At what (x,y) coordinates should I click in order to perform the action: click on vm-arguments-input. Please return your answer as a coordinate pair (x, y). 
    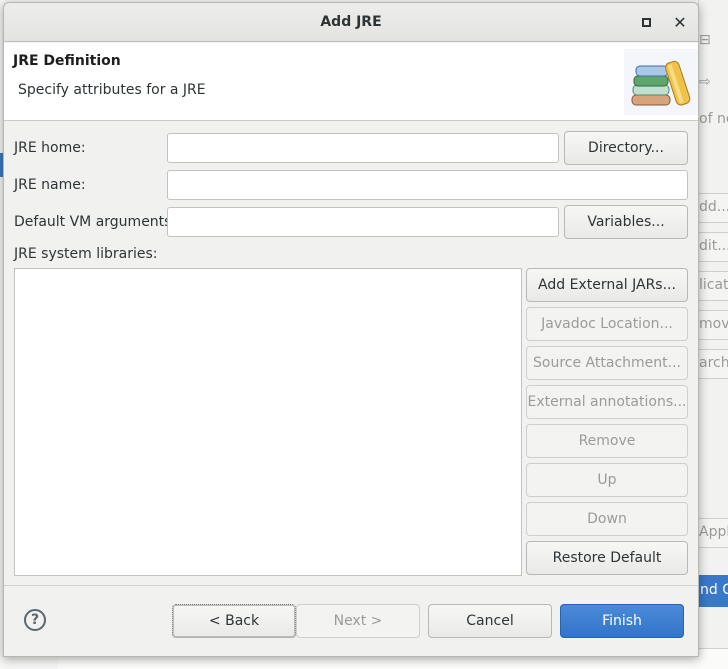
    Looking at the image, I should click on (363, 222).